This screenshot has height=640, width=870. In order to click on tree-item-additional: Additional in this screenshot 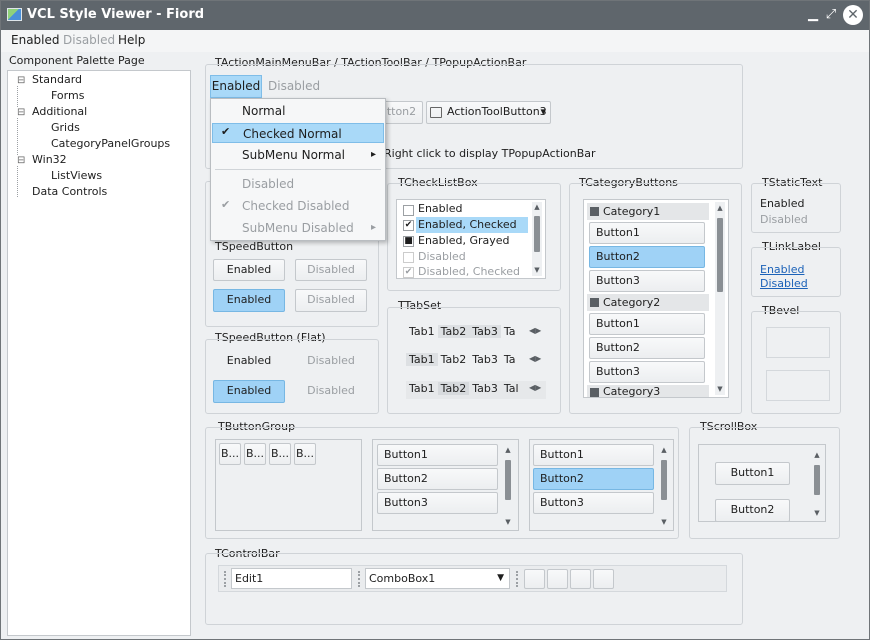, I will do `click(59, 111)`.